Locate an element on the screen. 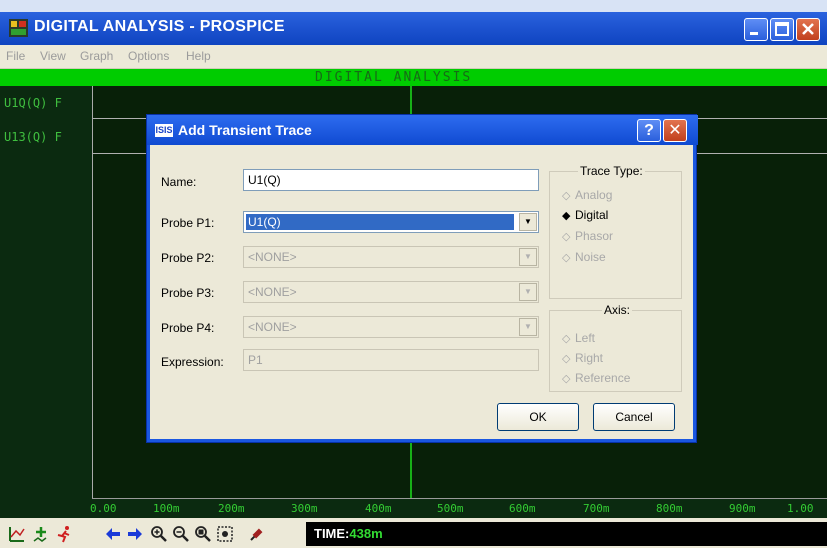 Image resolution: width=827 pixels, height=548 pixels. x-axis-line is located at coordinates (459, 498).